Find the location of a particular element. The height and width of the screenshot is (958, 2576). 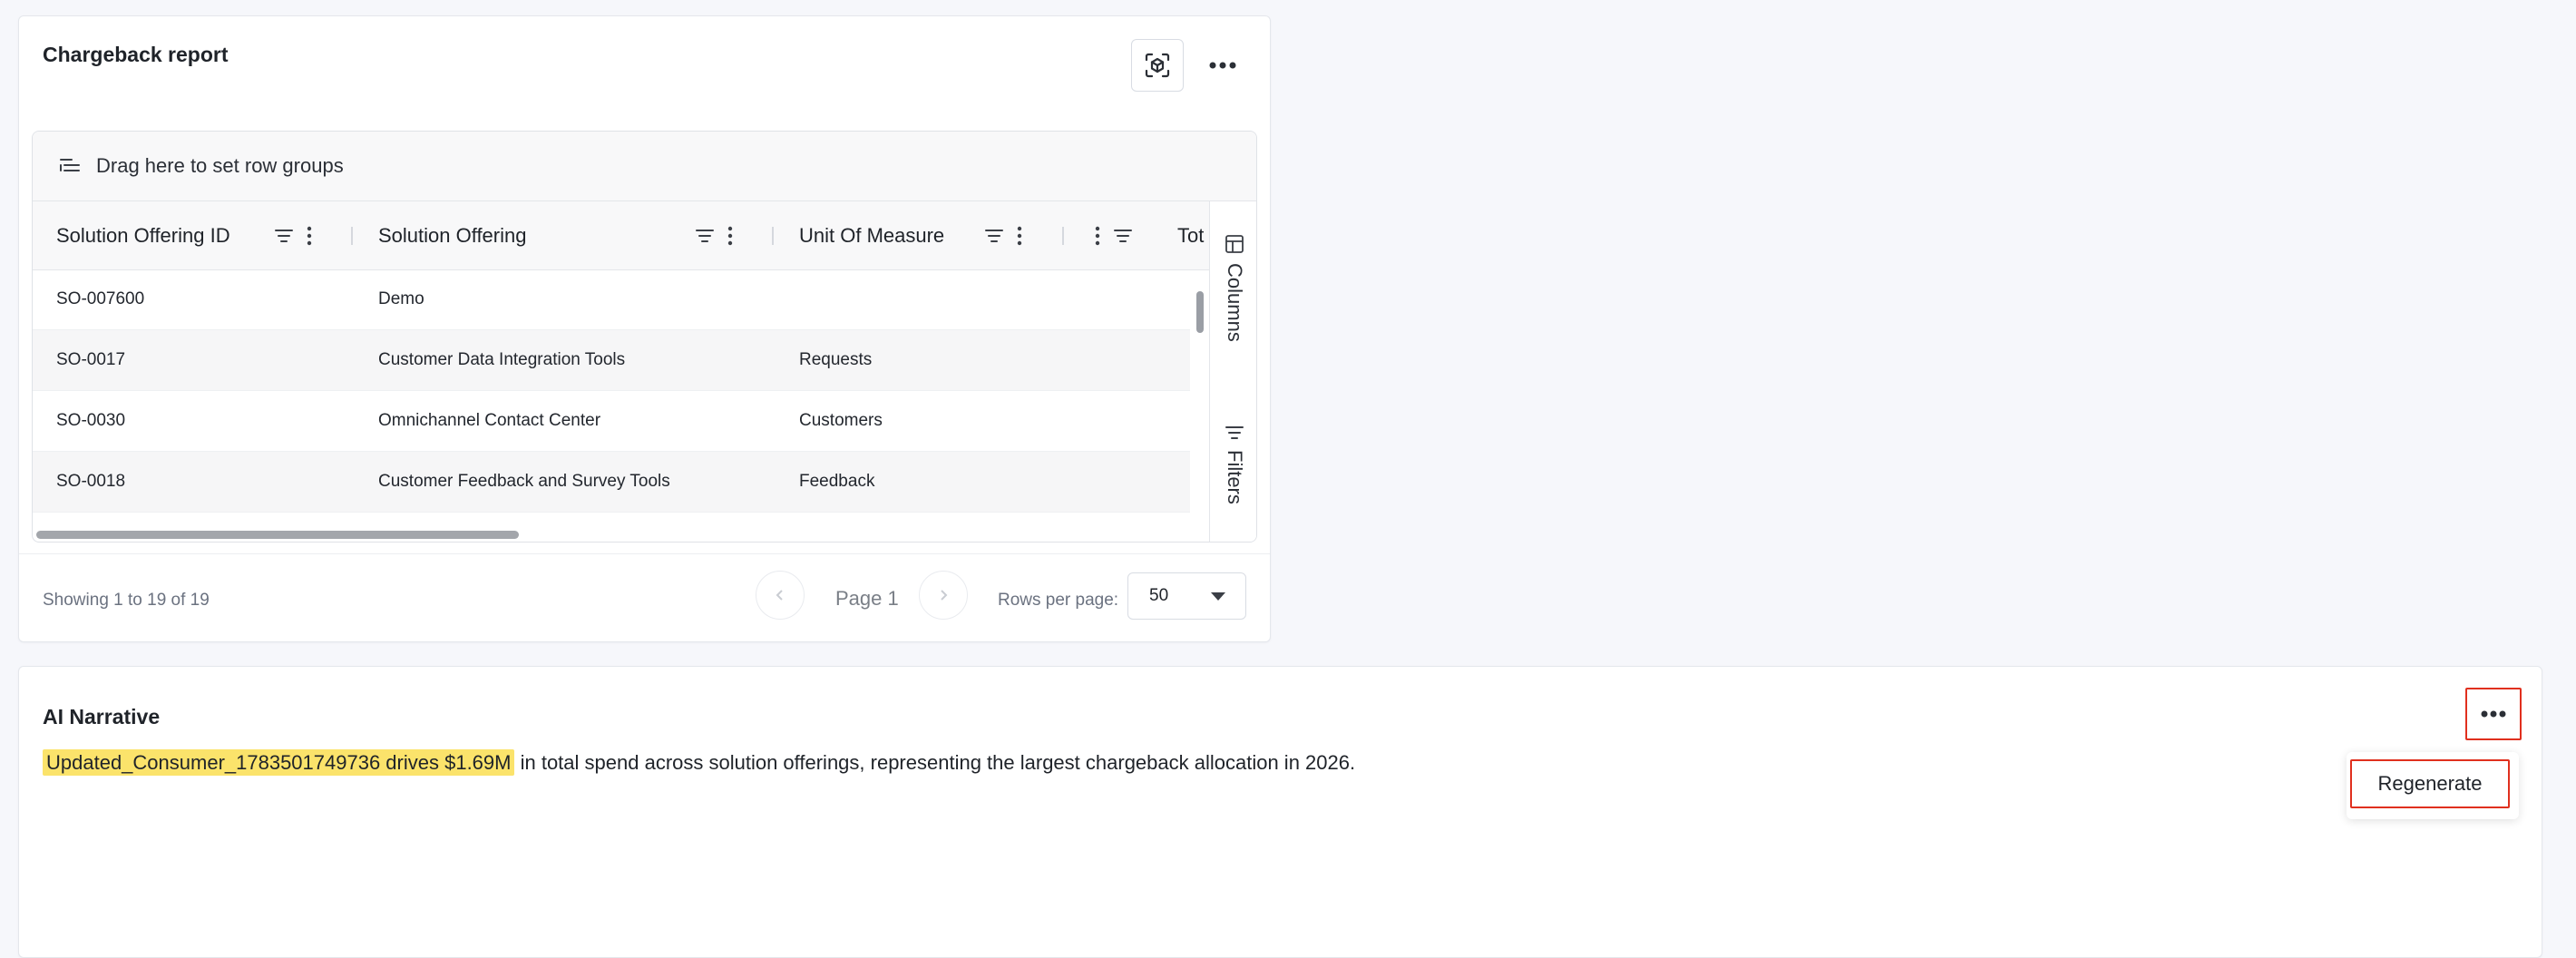

ai-narrative-options-menu: Regenerate is located at coordinates (2433, 786).